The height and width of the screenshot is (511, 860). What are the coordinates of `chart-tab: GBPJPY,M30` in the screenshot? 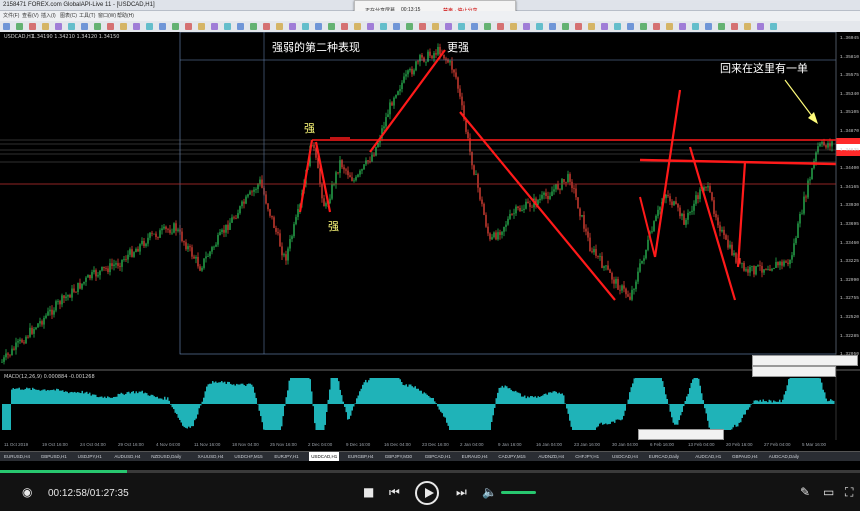 It's located at (398, 456).